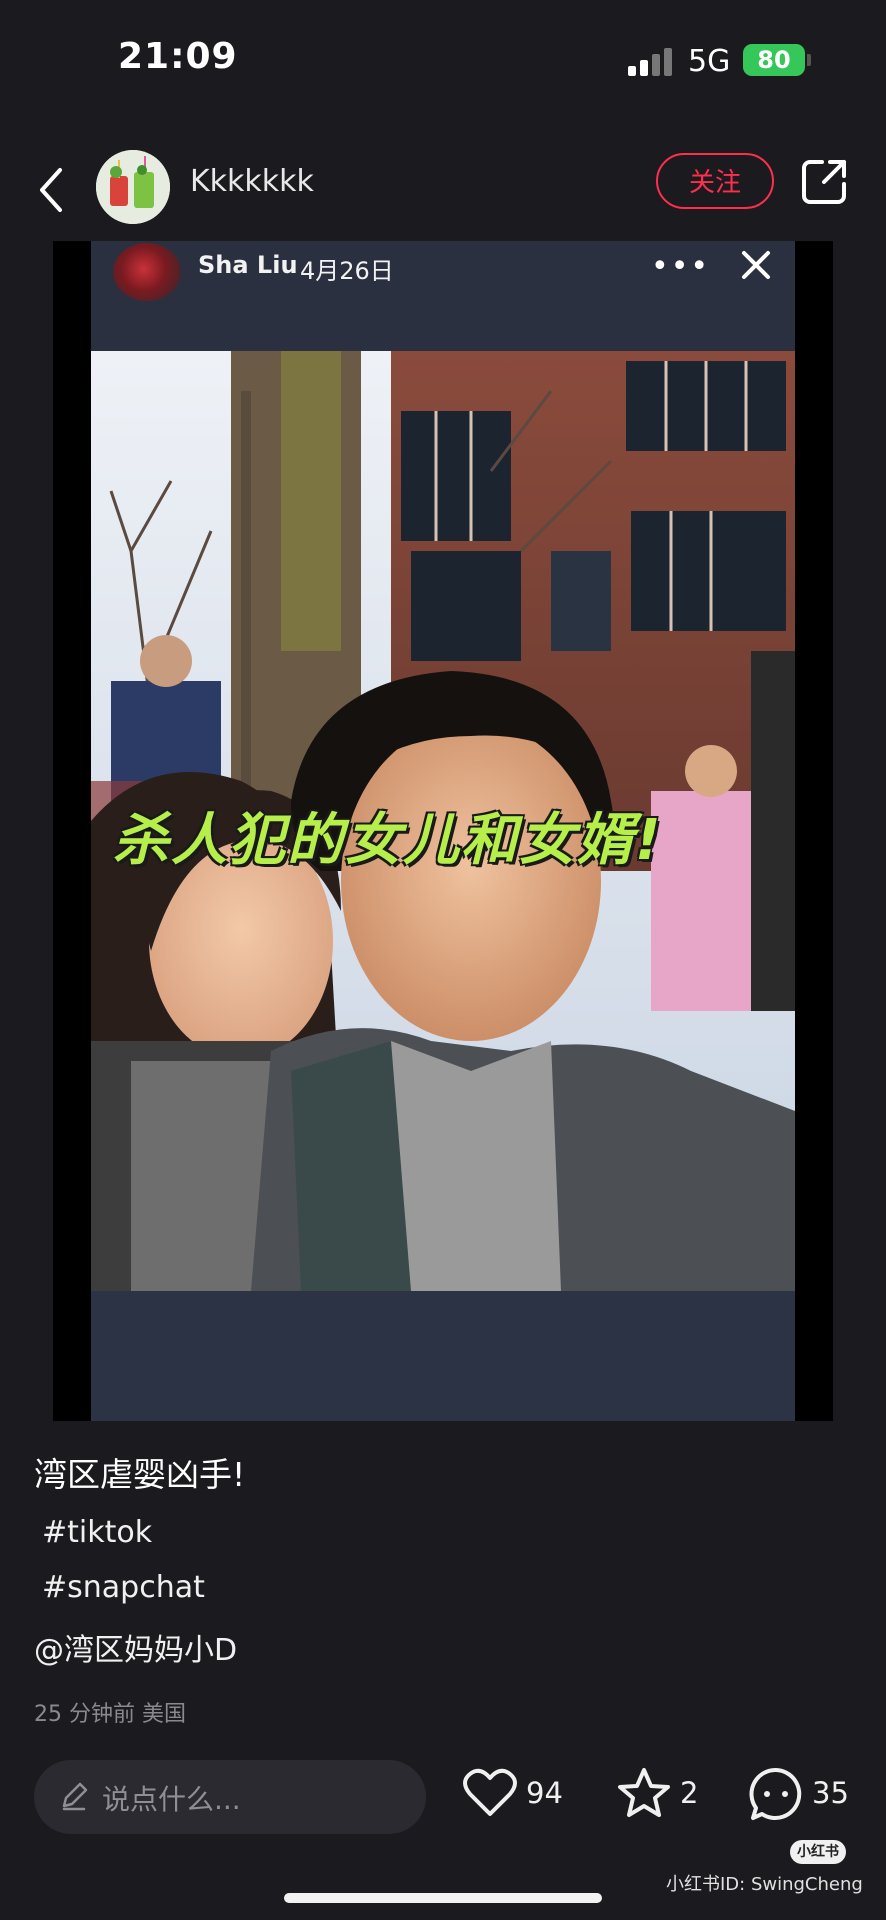 The height and width of the screenshot is (1920, 886). I want to click on hashtag-link: #snapchat, so click(123, 1587).